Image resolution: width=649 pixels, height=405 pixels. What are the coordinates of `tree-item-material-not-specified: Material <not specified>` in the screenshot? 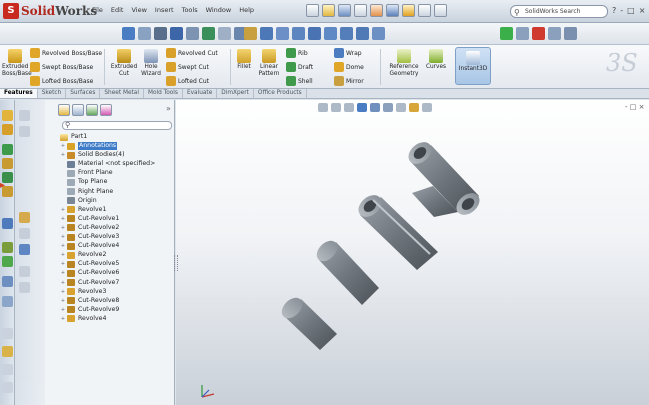 It's located at (107, 164).